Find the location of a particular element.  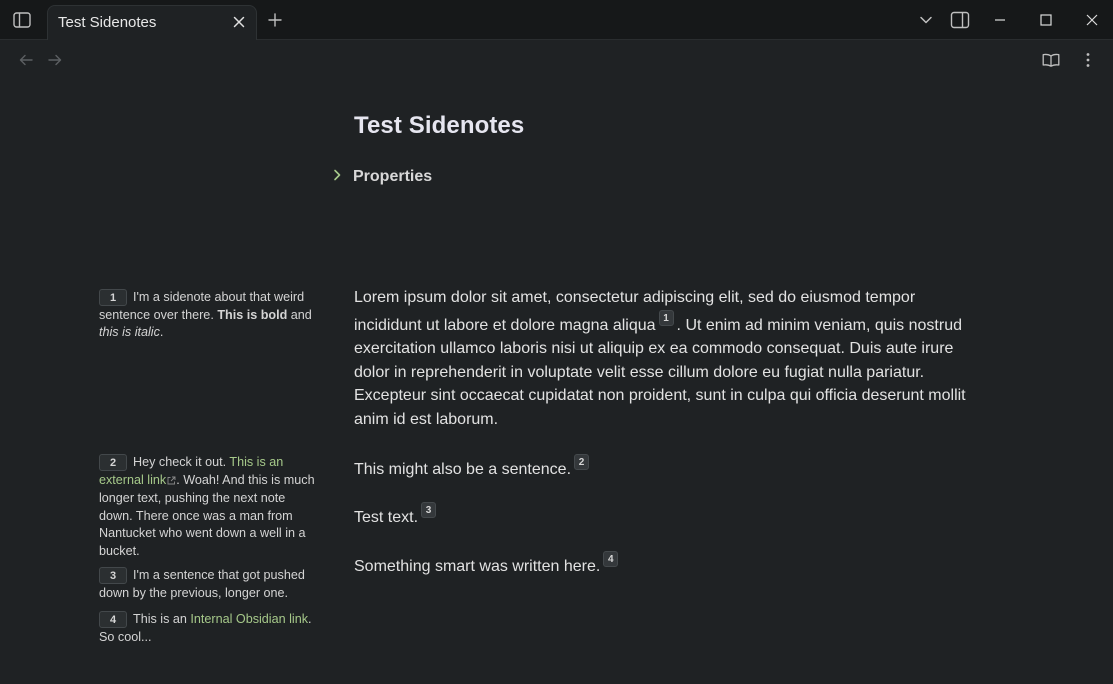

sidenote-text: and is located at coordinates (299, 314).